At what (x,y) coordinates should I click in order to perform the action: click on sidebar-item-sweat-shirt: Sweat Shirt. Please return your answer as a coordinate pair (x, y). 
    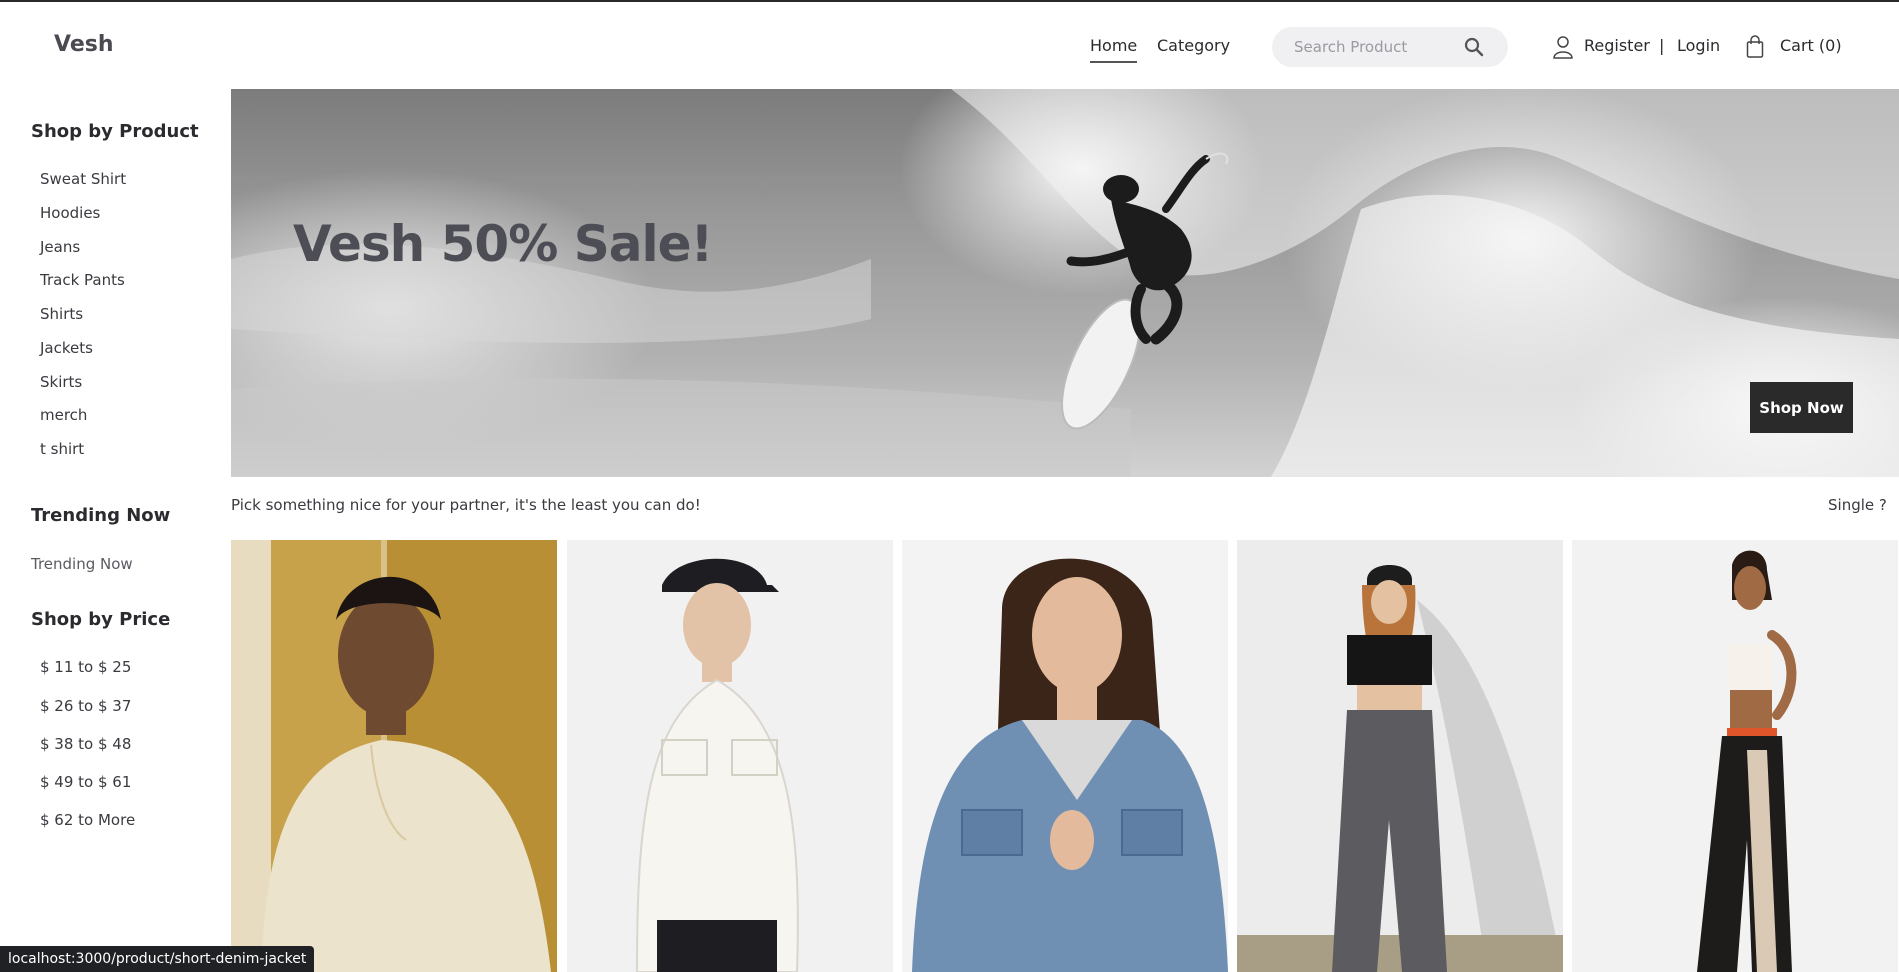
    Looking at the image, I should click on (83, 179).